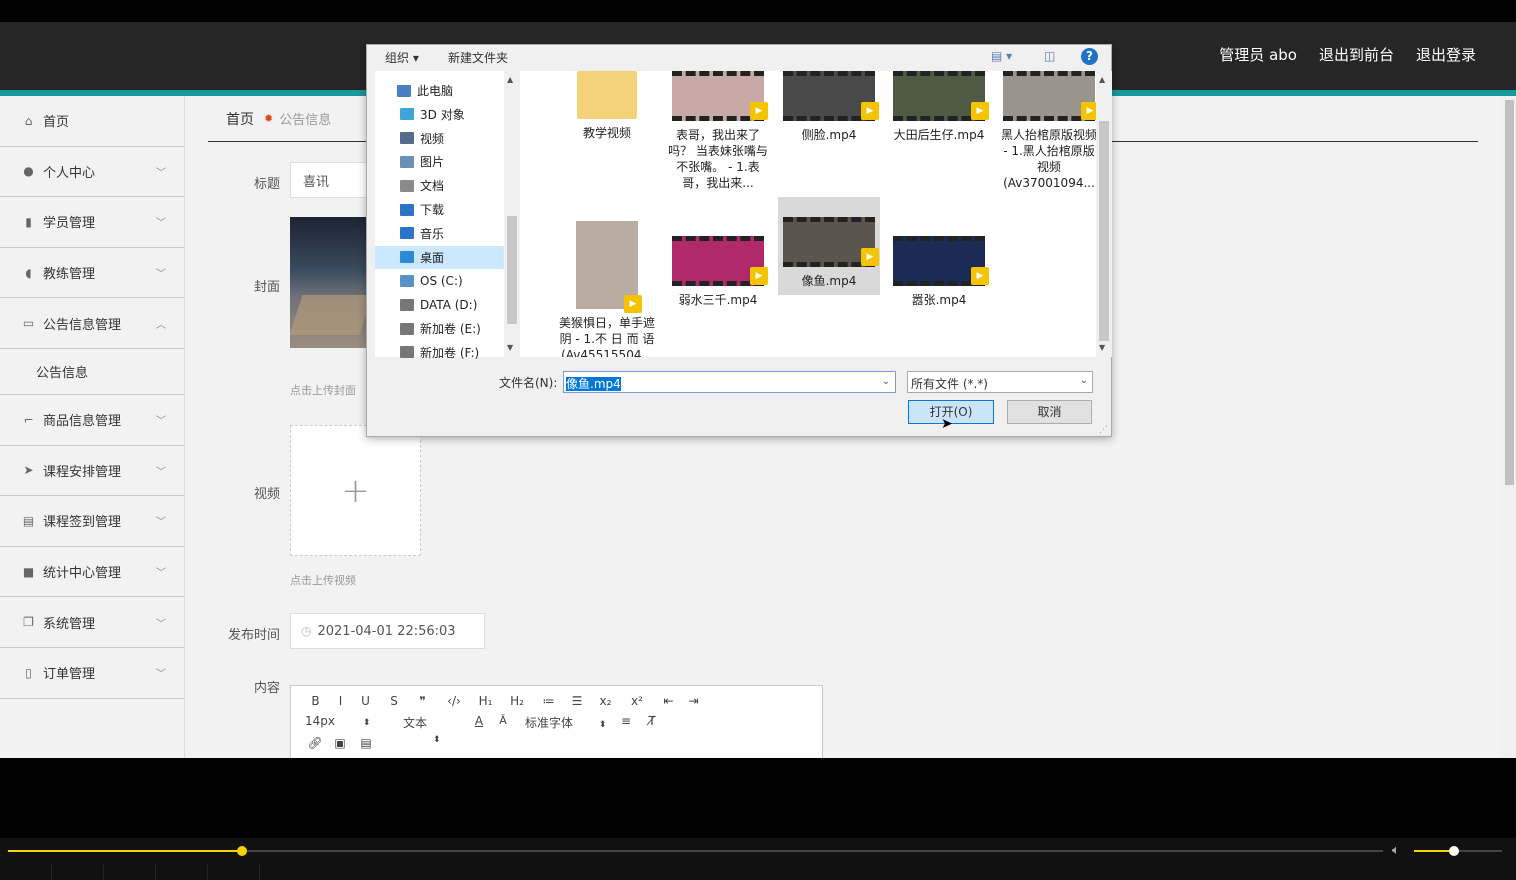 The image size is (1516, 880). I want to click on sidebar-item-3: ◖ 教练管理 ﹀, so click(92, 273).